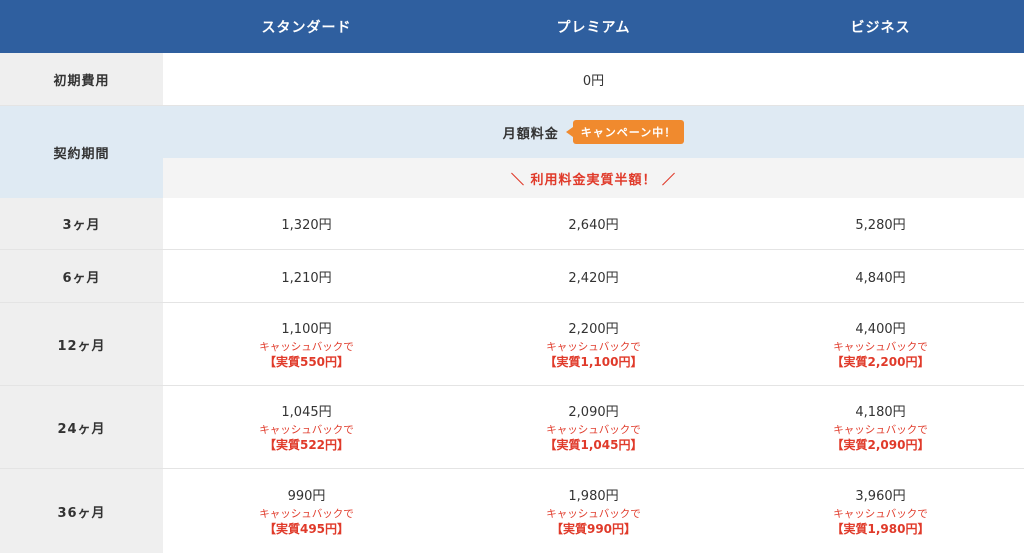 The image size is (1024, 553). I want to click on price-business: 3,960円, so click(880, 496).